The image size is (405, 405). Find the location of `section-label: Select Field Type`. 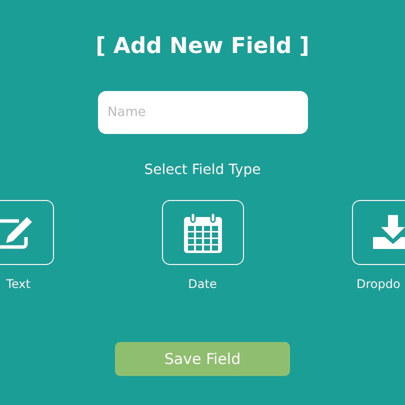

section-label: Select Field Type is located at coordinates (202, 170).